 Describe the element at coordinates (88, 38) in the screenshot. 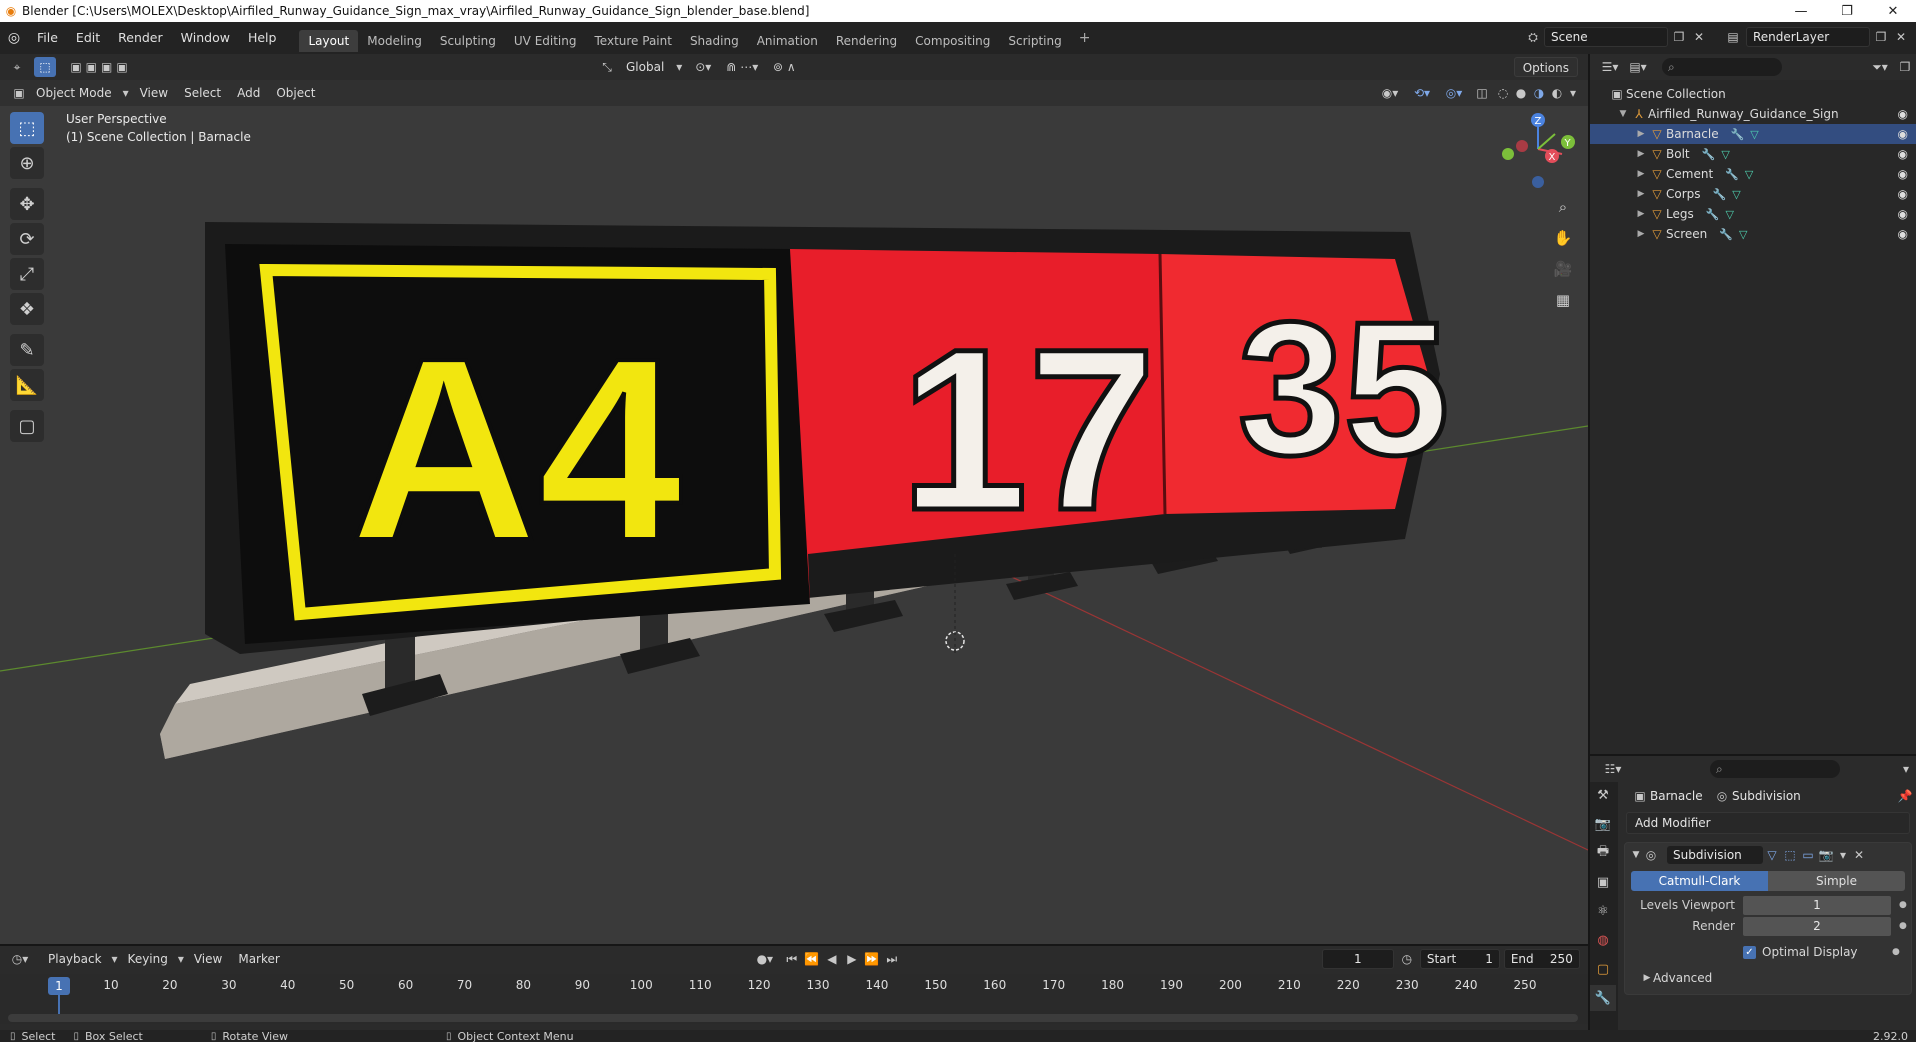

I see `menu-edit: Edit` at that location.